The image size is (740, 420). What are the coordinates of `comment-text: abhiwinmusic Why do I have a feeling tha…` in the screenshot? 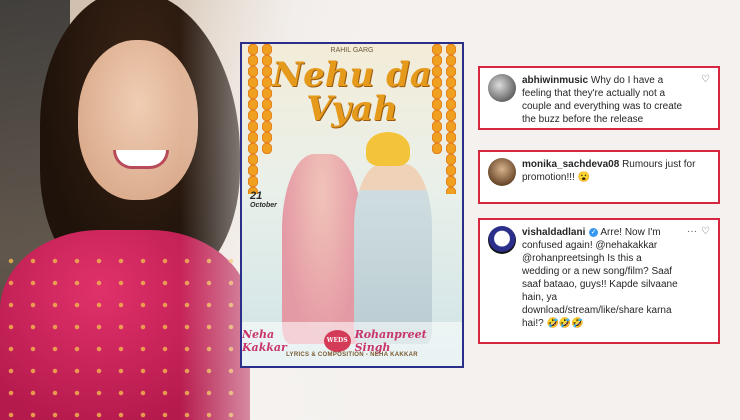 It's located at (608, 99).